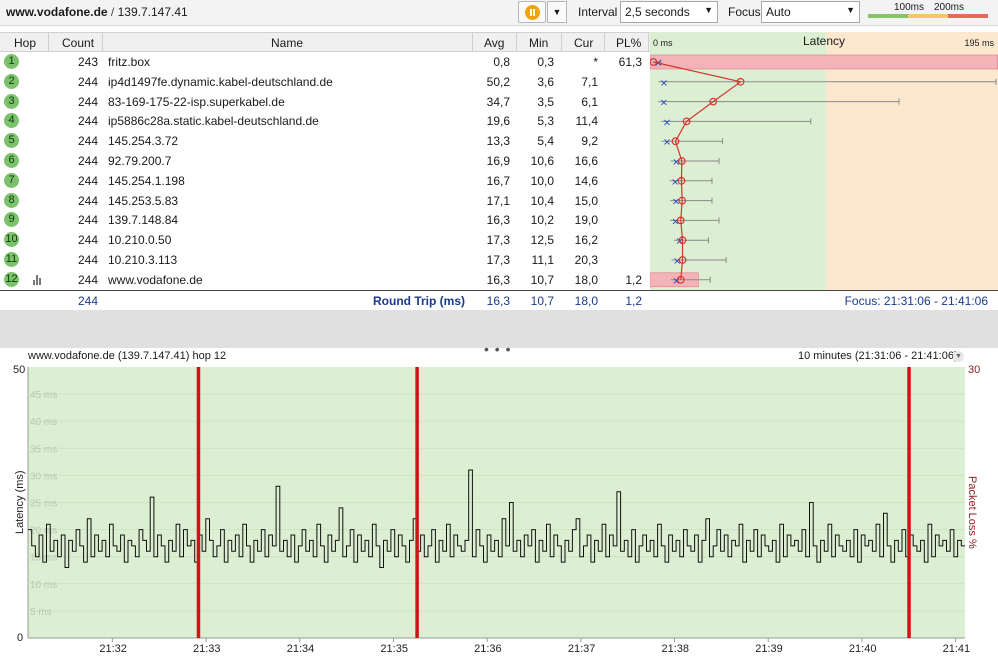  Describe the element at coordinates (888, 16) in the screenshot. I see `legend-strip-low` at that location.